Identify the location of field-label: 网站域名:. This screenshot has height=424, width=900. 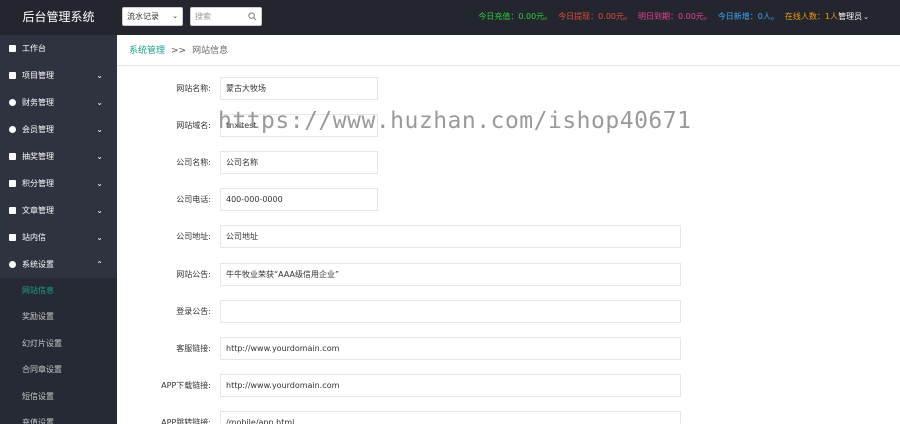
(193, 125).